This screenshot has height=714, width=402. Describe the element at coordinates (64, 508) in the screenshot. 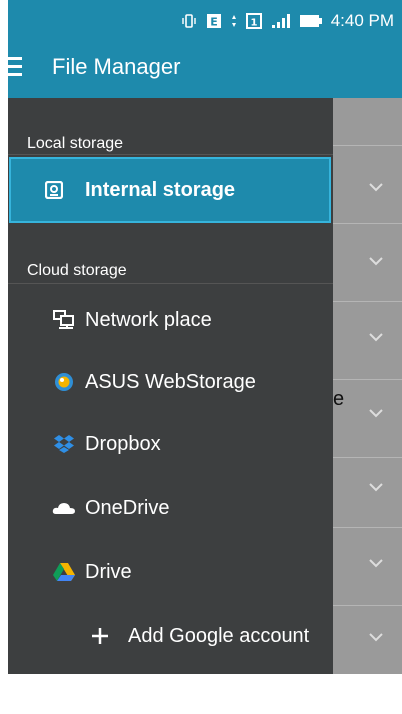

I see `onedrive-icon` at that location.